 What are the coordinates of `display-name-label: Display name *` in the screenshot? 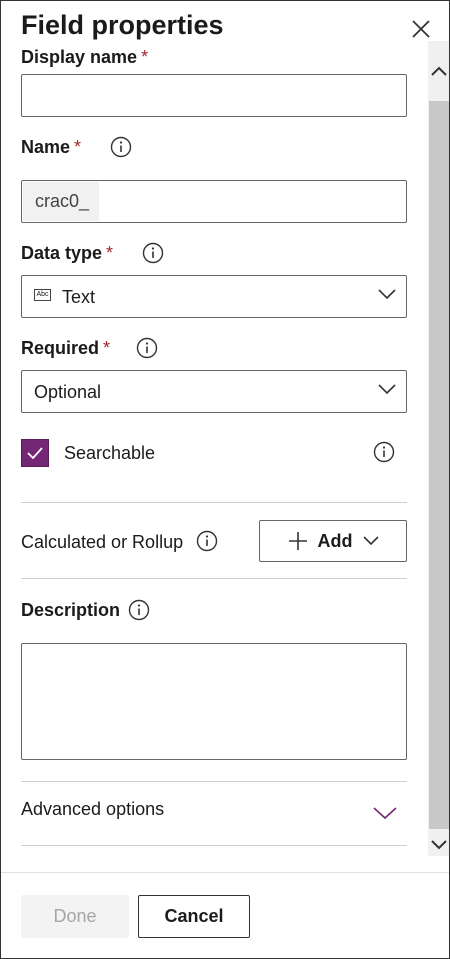 It's located at (84, 57).